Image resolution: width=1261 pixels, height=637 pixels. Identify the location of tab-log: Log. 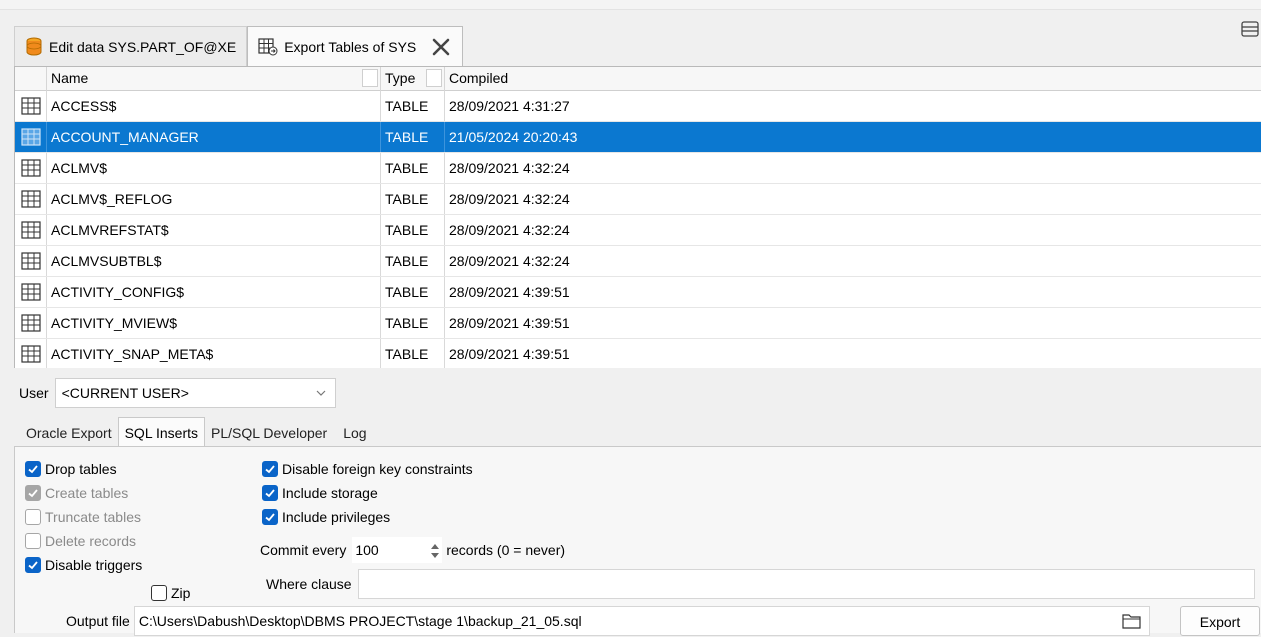
(354, 433).